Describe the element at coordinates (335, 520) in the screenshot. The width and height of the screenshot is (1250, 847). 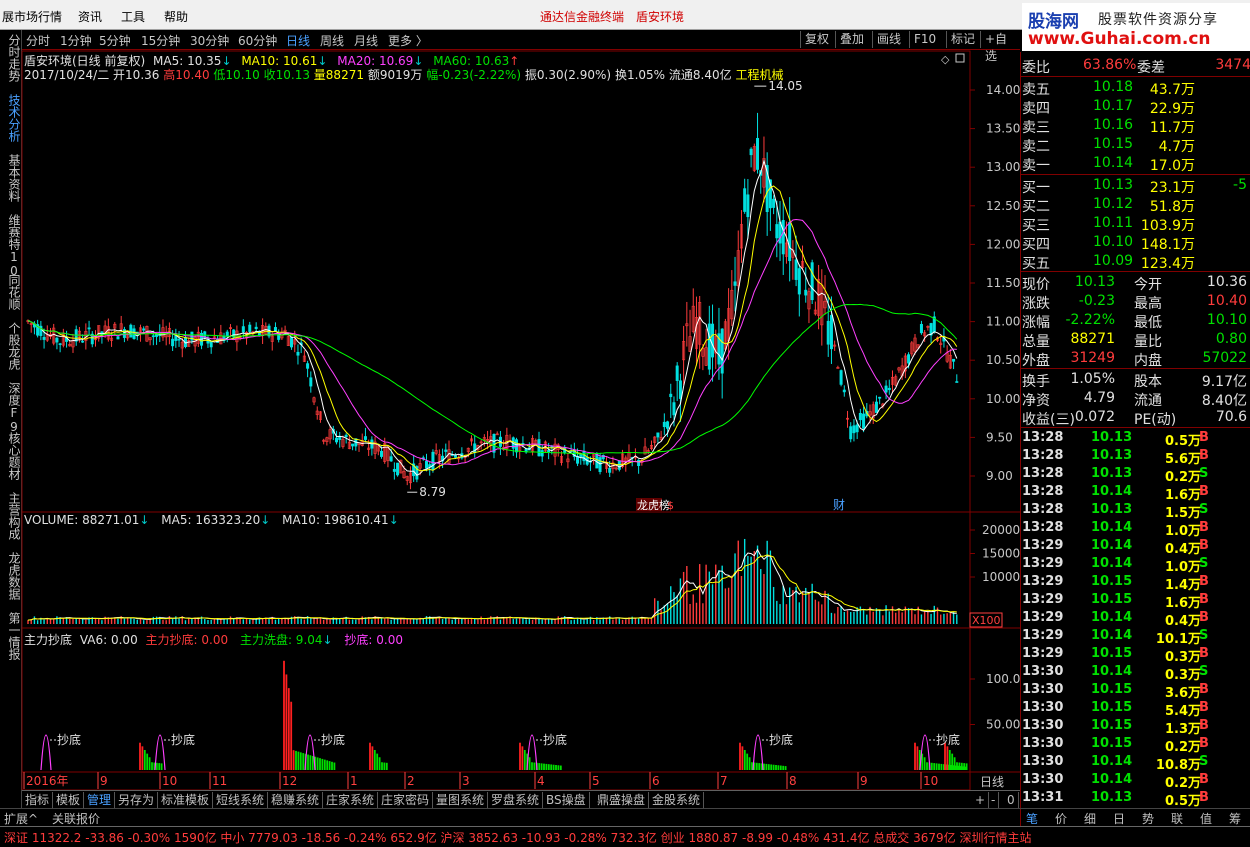
I see `volume-ma10: MA10: 198610.41` at that location.